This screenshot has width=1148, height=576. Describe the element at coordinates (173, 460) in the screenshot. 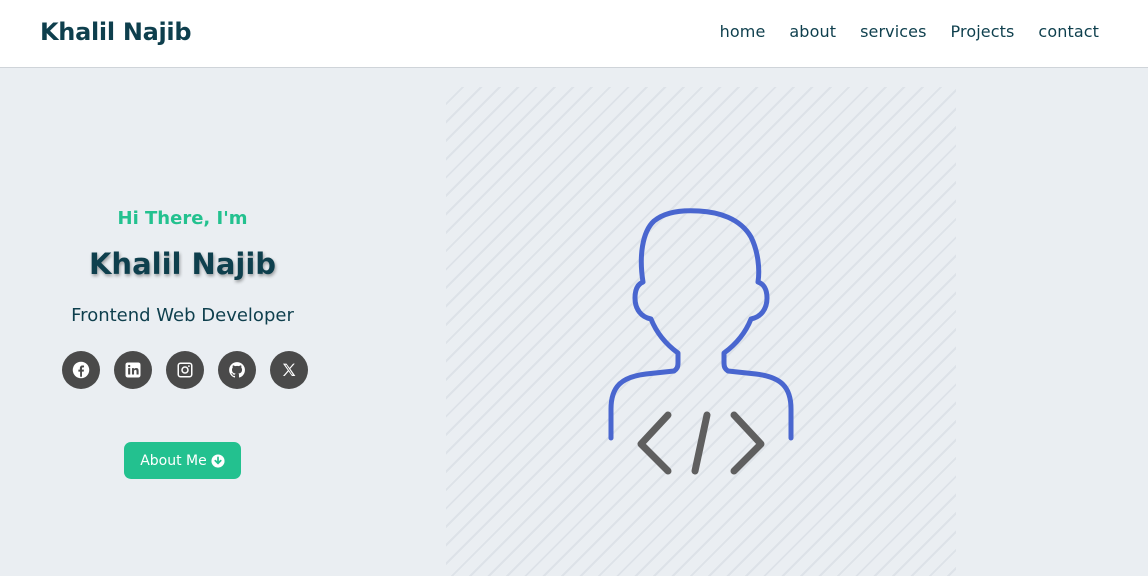

I see `about-me-button-label: About Me` at that location.